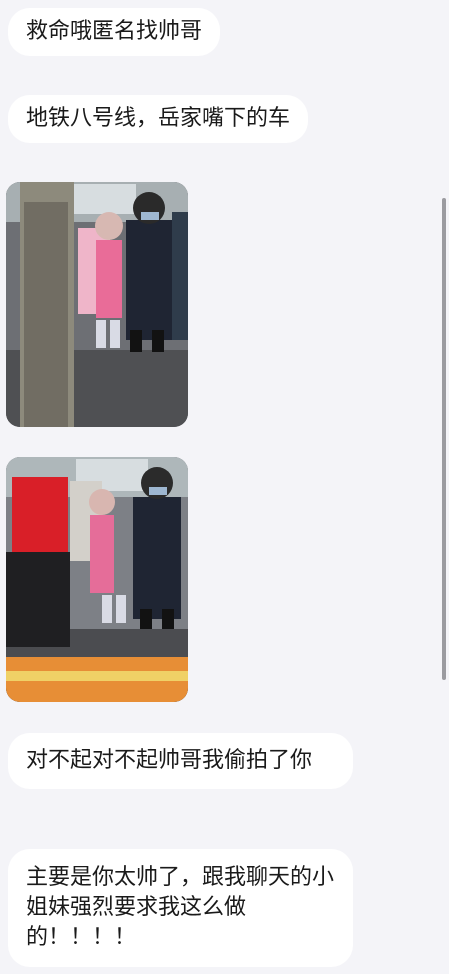 The width and height of the screenshot is (449, 974). I want to click on message-bubble: 主要是你太帅了，跟我聊天的小姐妹强烈要求我这么做的！！！！, so click(180, 908).